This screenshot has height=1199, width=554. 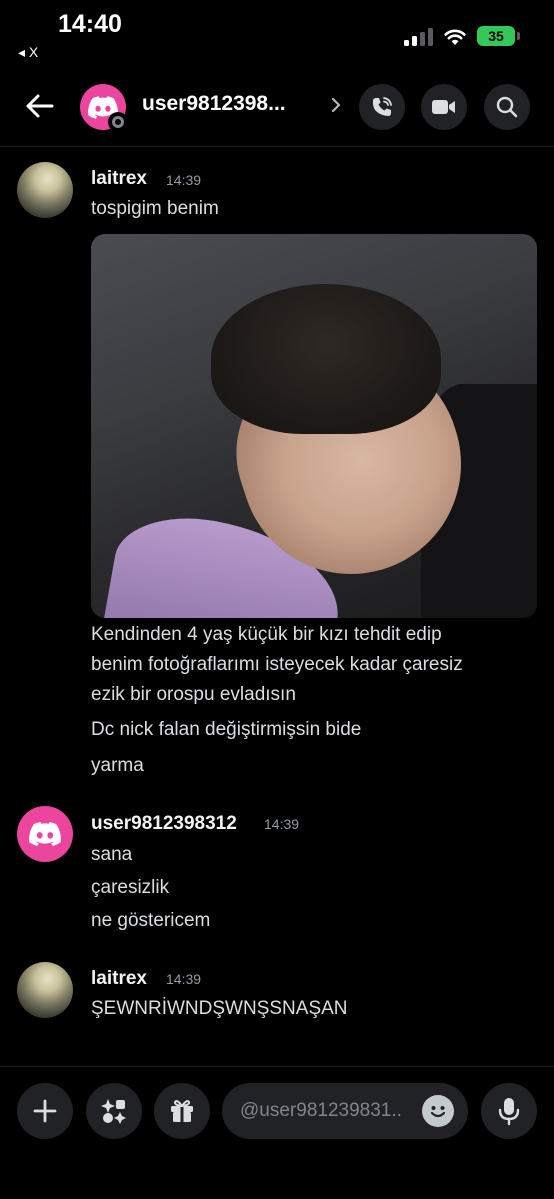 I want to click on message-composer: @user981239831.., so click(x=277, y=1132).